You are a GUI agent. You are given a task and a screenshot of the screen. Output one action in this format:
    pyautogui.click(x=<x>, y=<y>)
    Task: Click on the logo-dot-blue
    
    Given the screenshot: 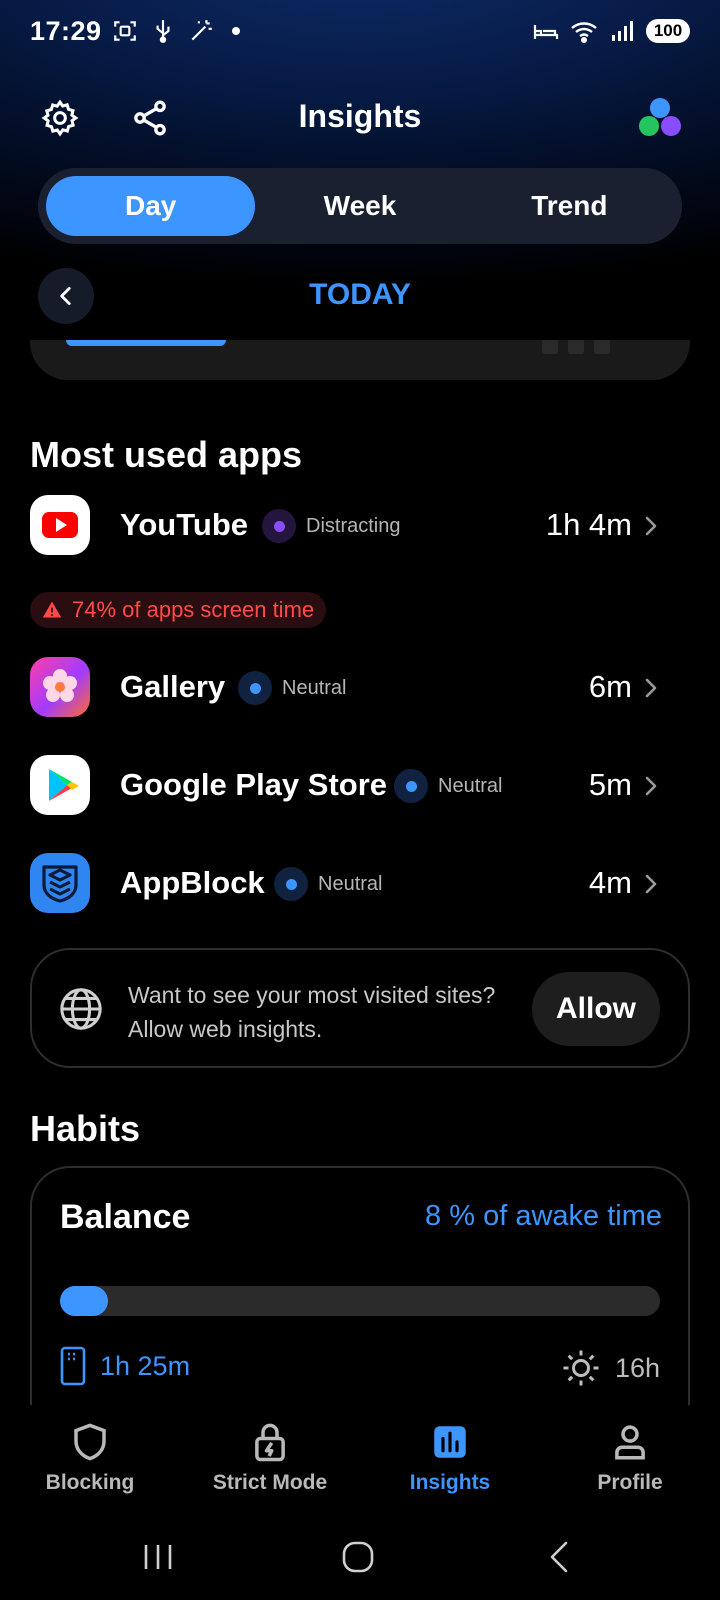 What is the action you would take?
    pyautogui.click(x=660, y=108)
    